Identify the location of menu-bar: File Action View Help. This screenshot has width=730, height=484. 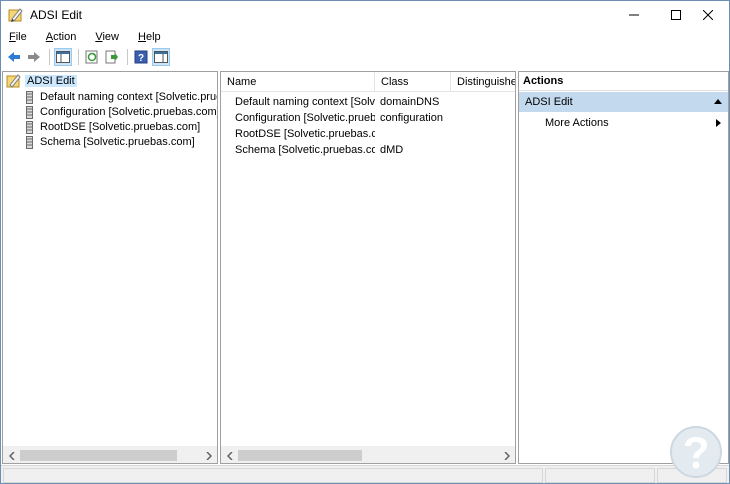
(365, 37).